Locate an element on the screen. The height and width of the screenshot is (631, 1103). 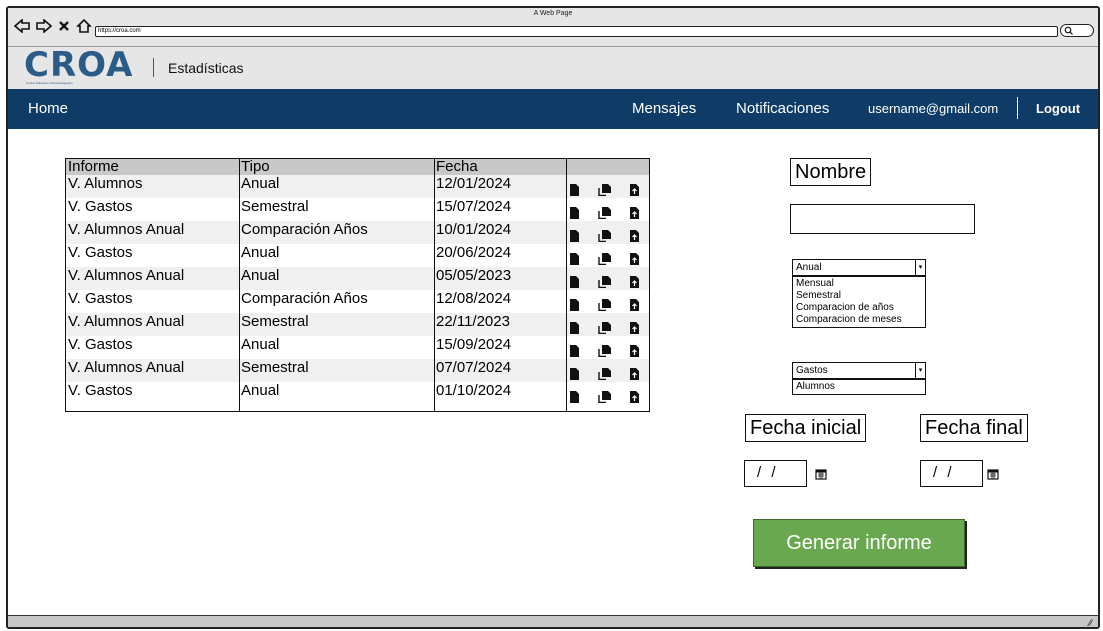
search-icon is located at coordinates (1068, 30).